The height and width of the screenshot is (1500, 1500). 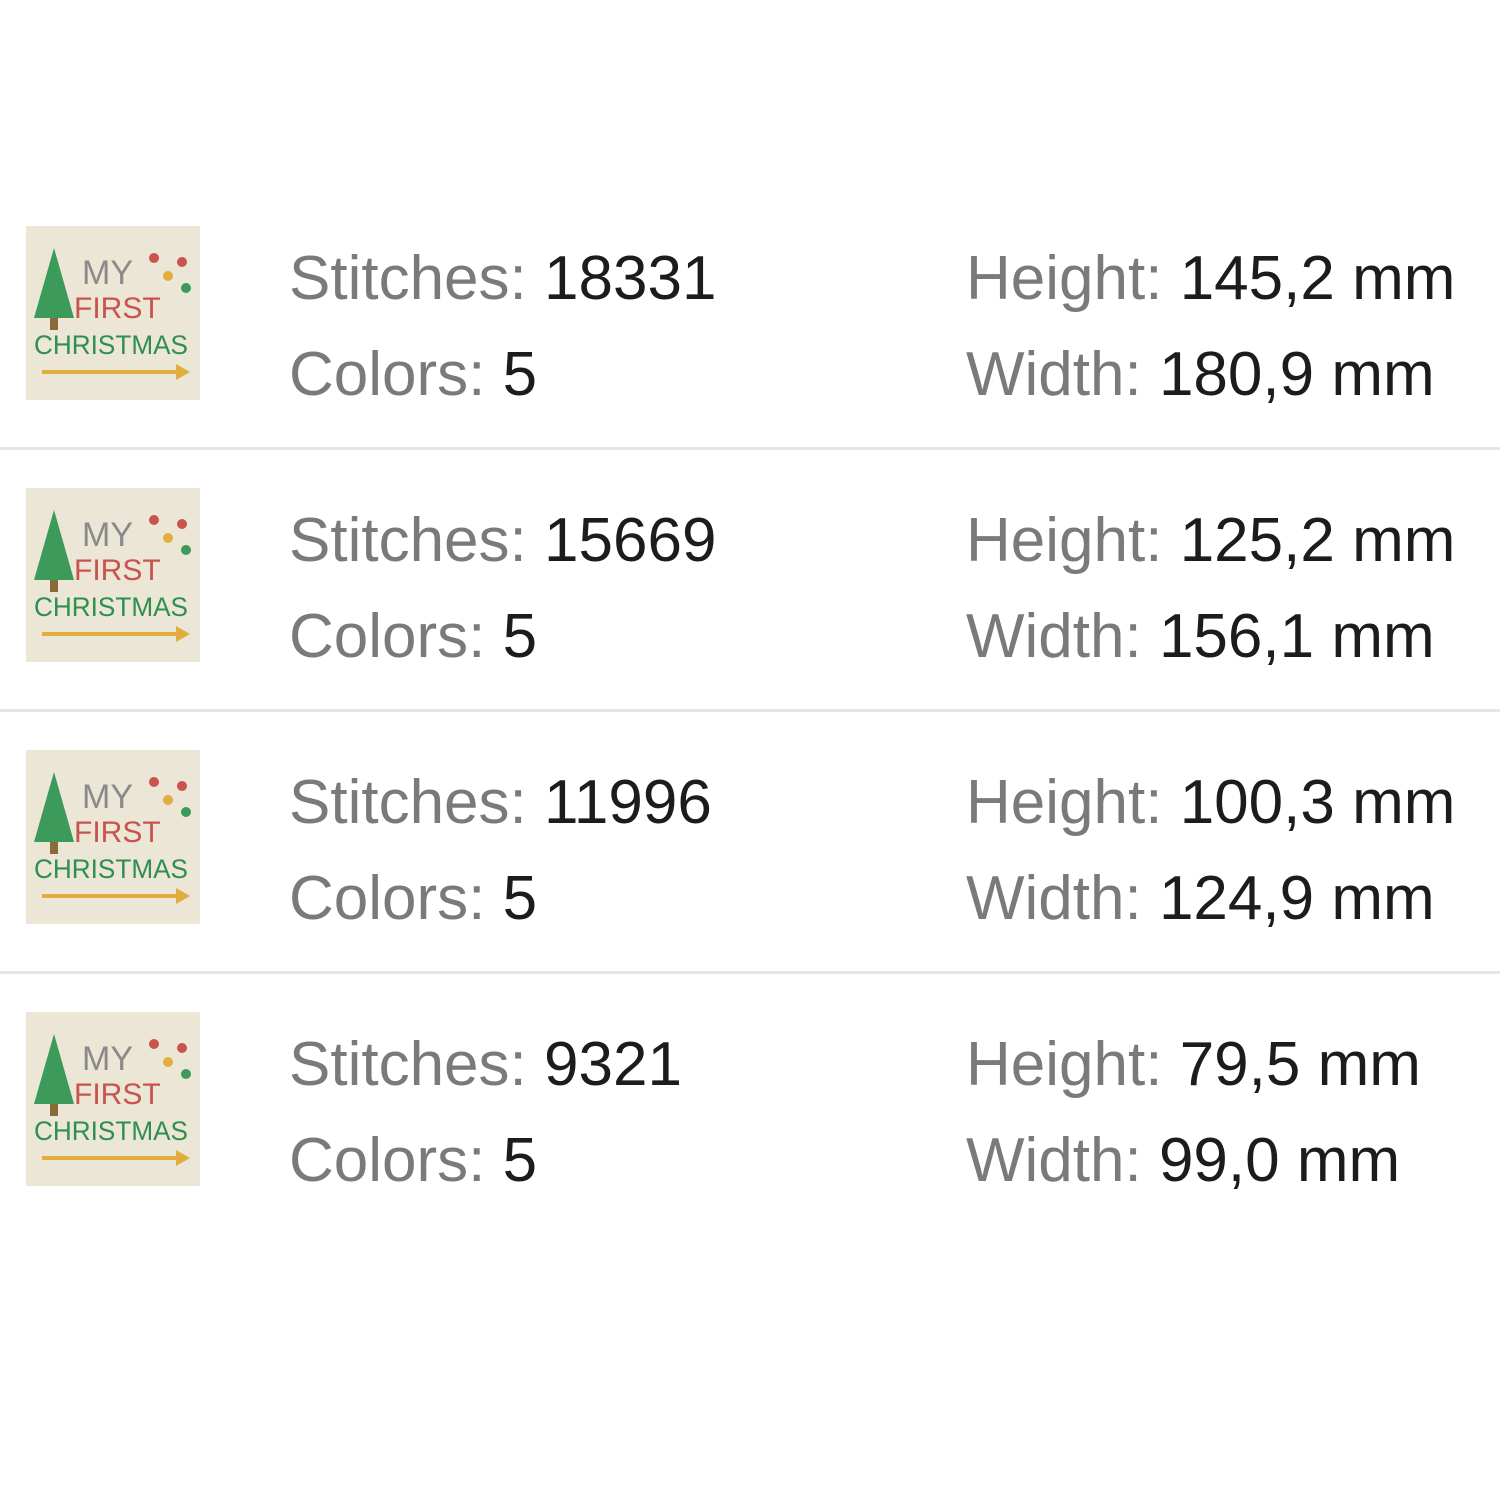 I want to click on width-value: 180,9 mm, so click(x=1296, y=374).